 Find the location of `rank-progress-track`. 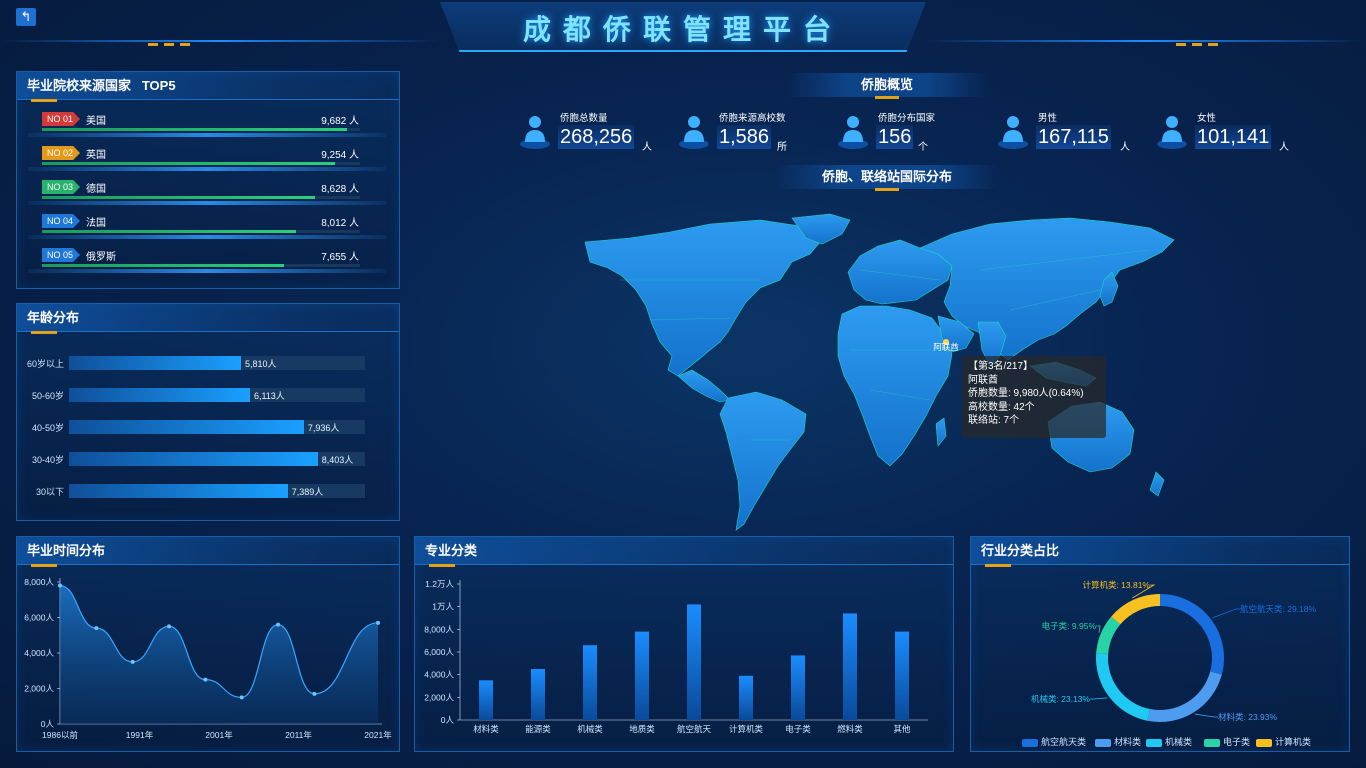

rank-progress-track is located at coordinates (201, 265).